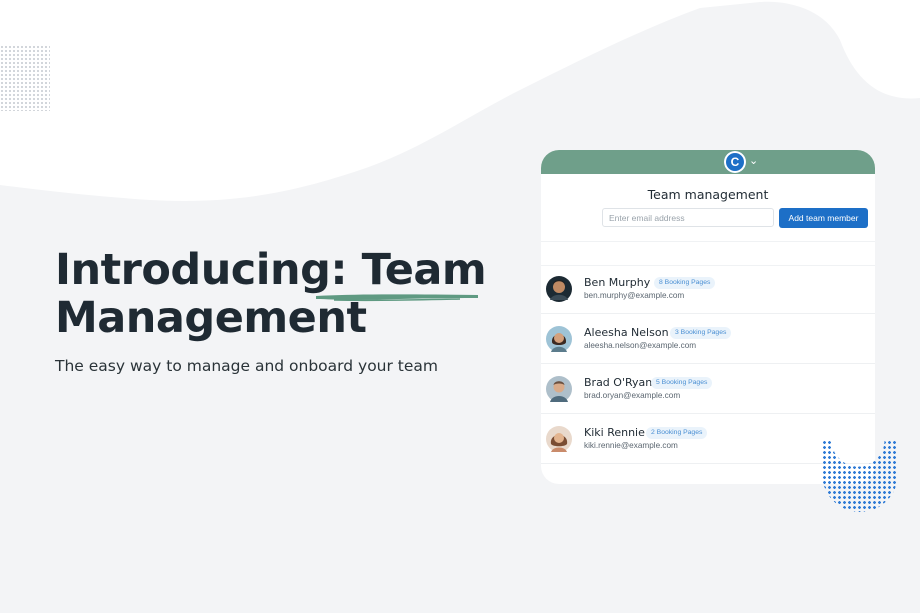 The width and height of the screenshot is (920, 613). What do you see at coordinates (685, 283) in the screenshot?
I see `booking-pages-badge: 8 Booking Pages` at bounding box center [685, 283].